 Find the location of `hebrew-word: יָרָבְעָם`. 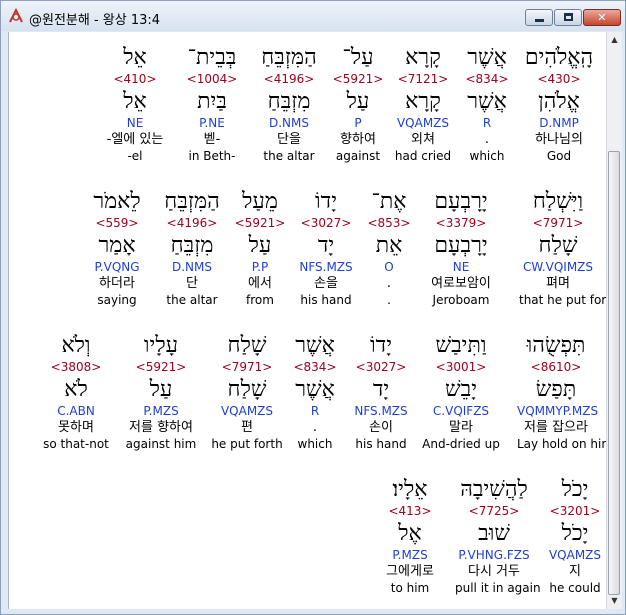

hebrew-word: יָרָבְעָם is located at coordinates (461, 201).